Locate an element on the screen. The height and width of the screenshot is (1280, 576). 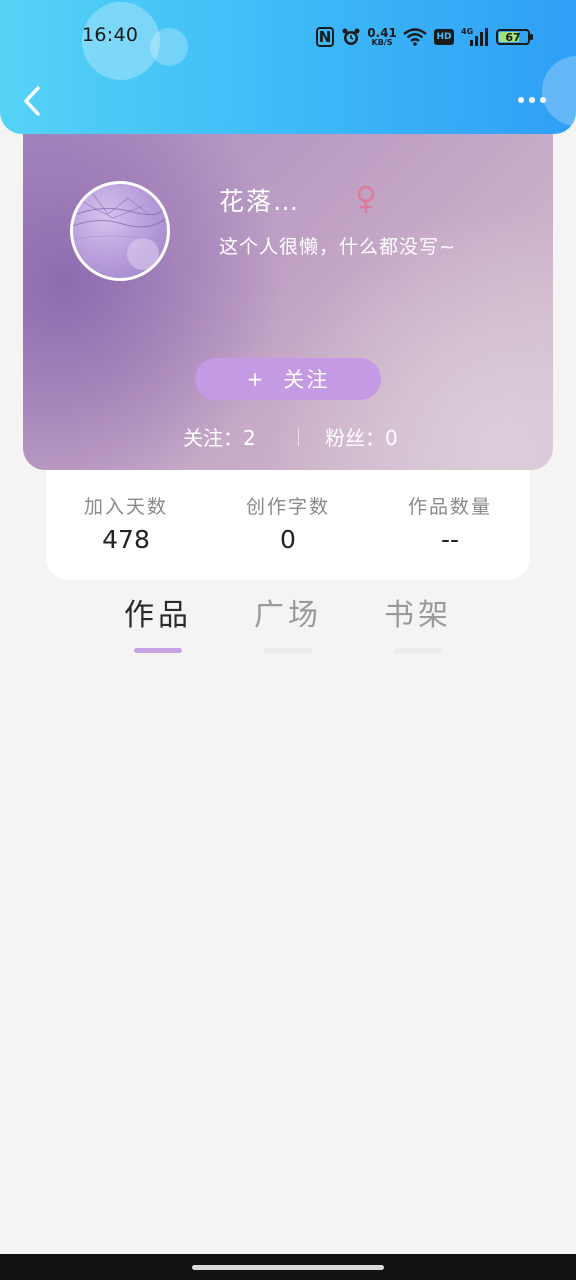
stat-label: 加入天数 is located at coordinates (125, 507).